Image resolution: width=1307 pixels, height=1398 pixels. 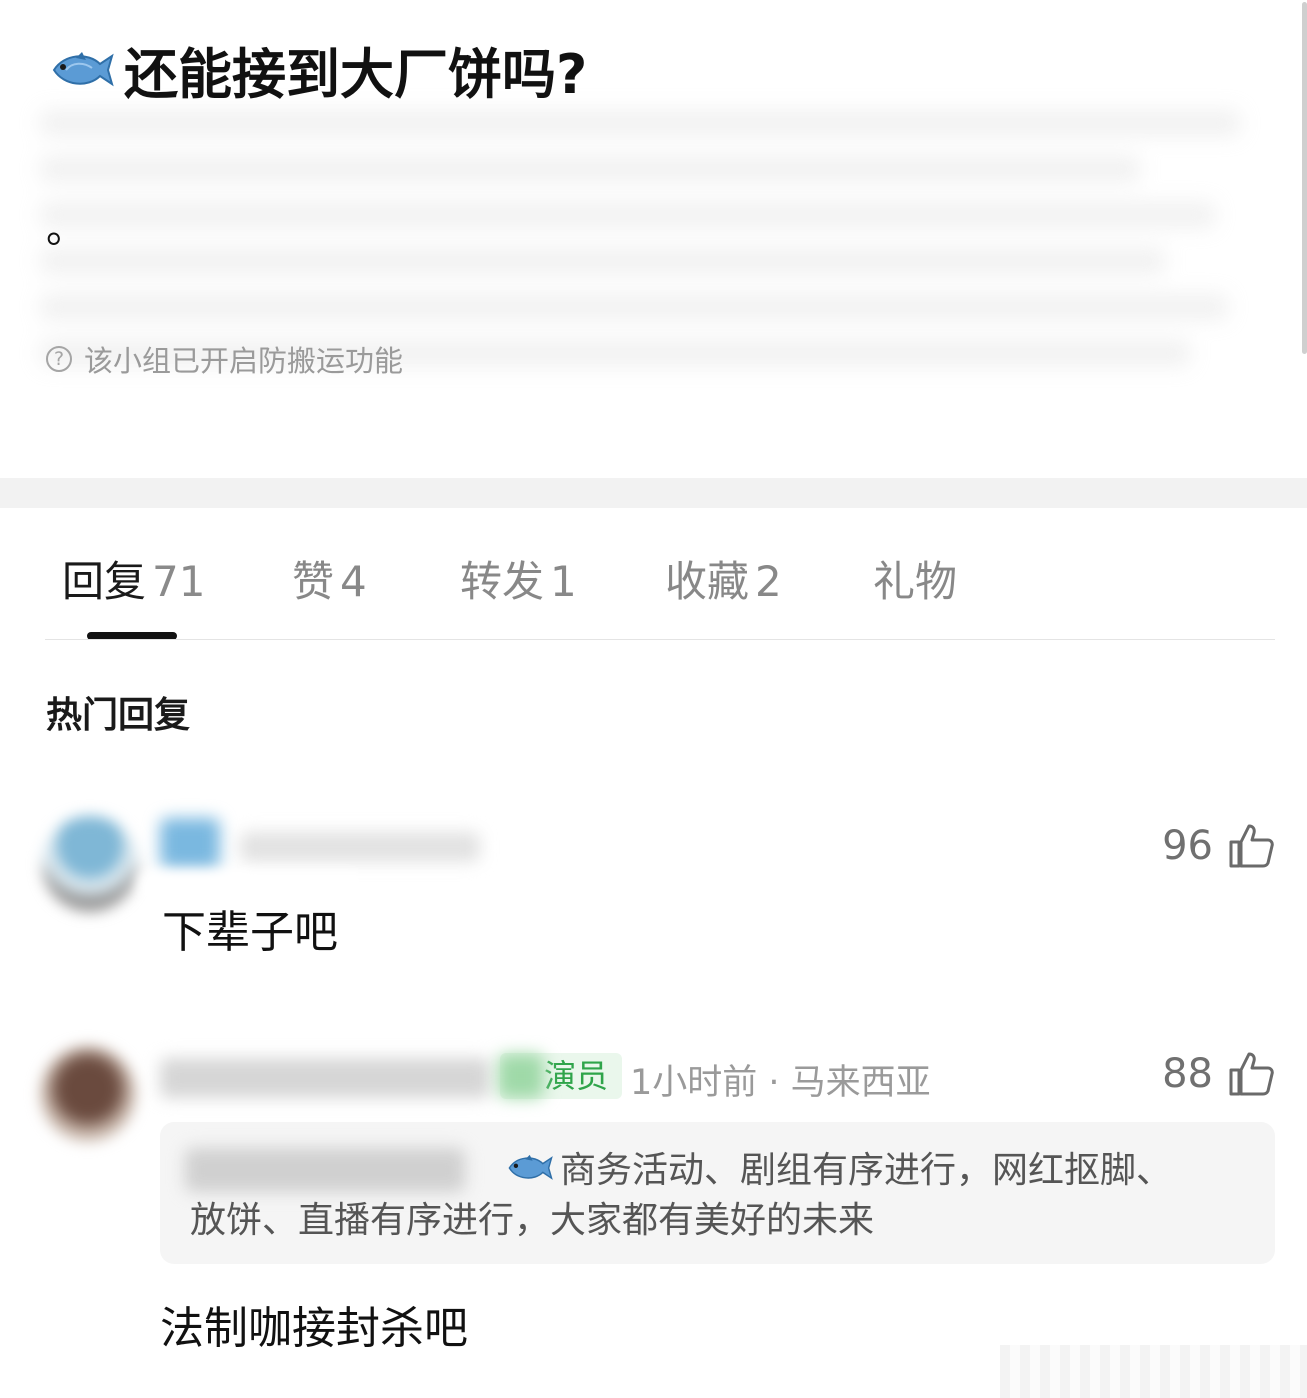 What do you see at coordinates (707, 581) in the screenshot?
I see `tab-label: 收藏` at bounding box center [707, 581].